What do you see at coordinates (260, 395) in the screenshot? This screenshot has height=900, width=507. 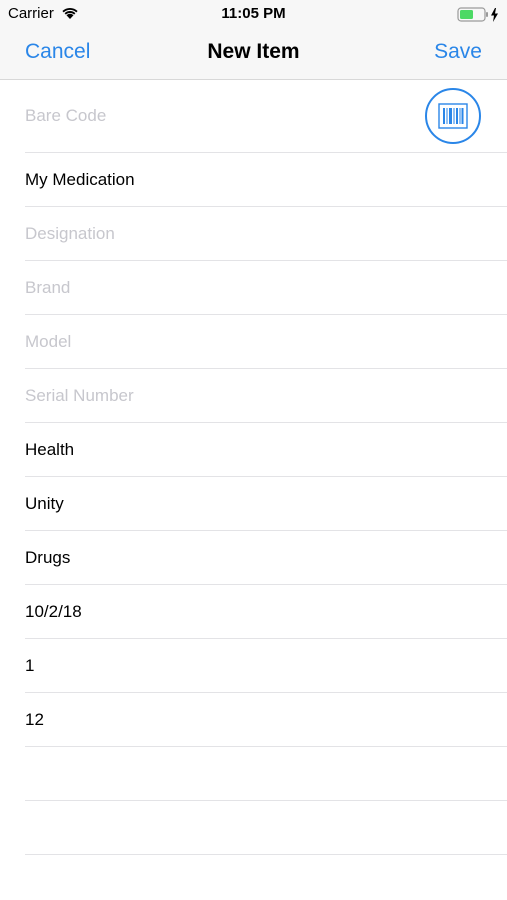 I see `serial-number-field` at bounding box center [260, 395].